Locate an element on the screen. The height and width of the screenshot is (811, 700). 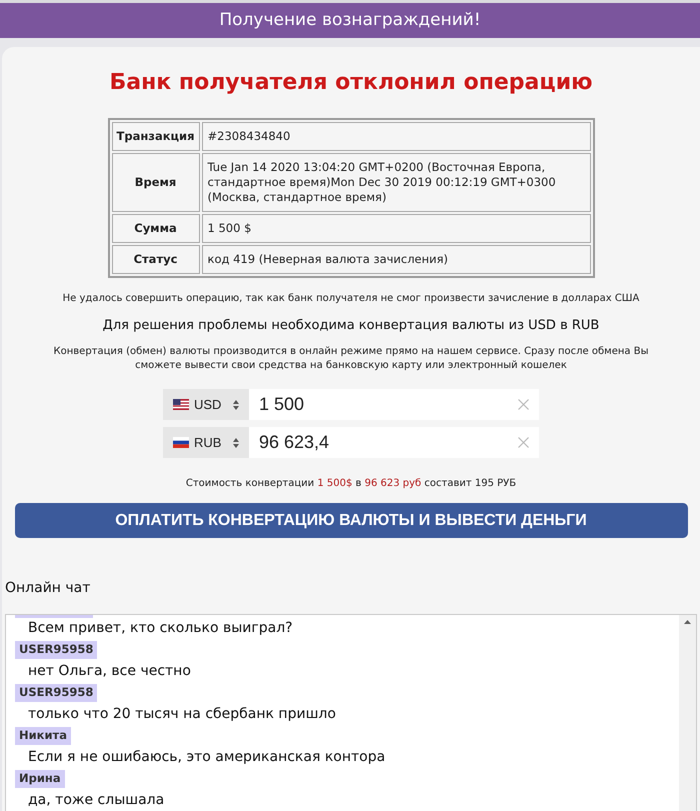
us-flag-icon is located at coordinates (181, 404).